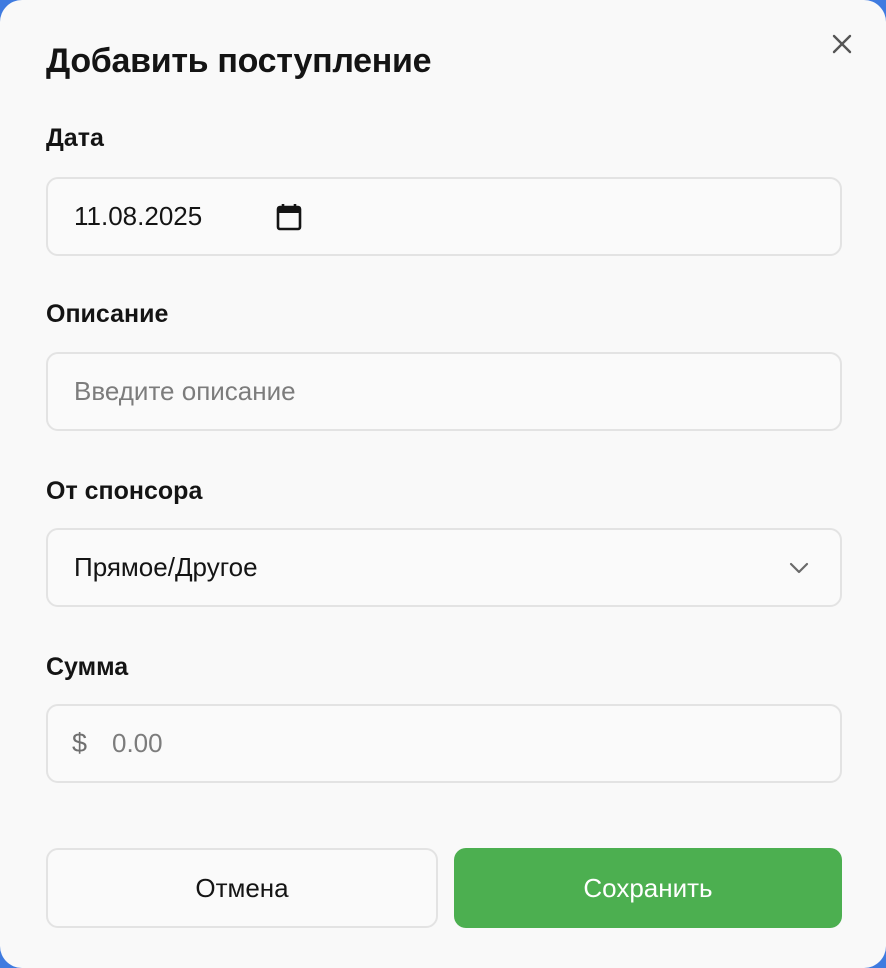 The image size is (886, 968). Describe the element at coordinates (107, 314) in the screenshot. I see `description-label: Описание` at that location.